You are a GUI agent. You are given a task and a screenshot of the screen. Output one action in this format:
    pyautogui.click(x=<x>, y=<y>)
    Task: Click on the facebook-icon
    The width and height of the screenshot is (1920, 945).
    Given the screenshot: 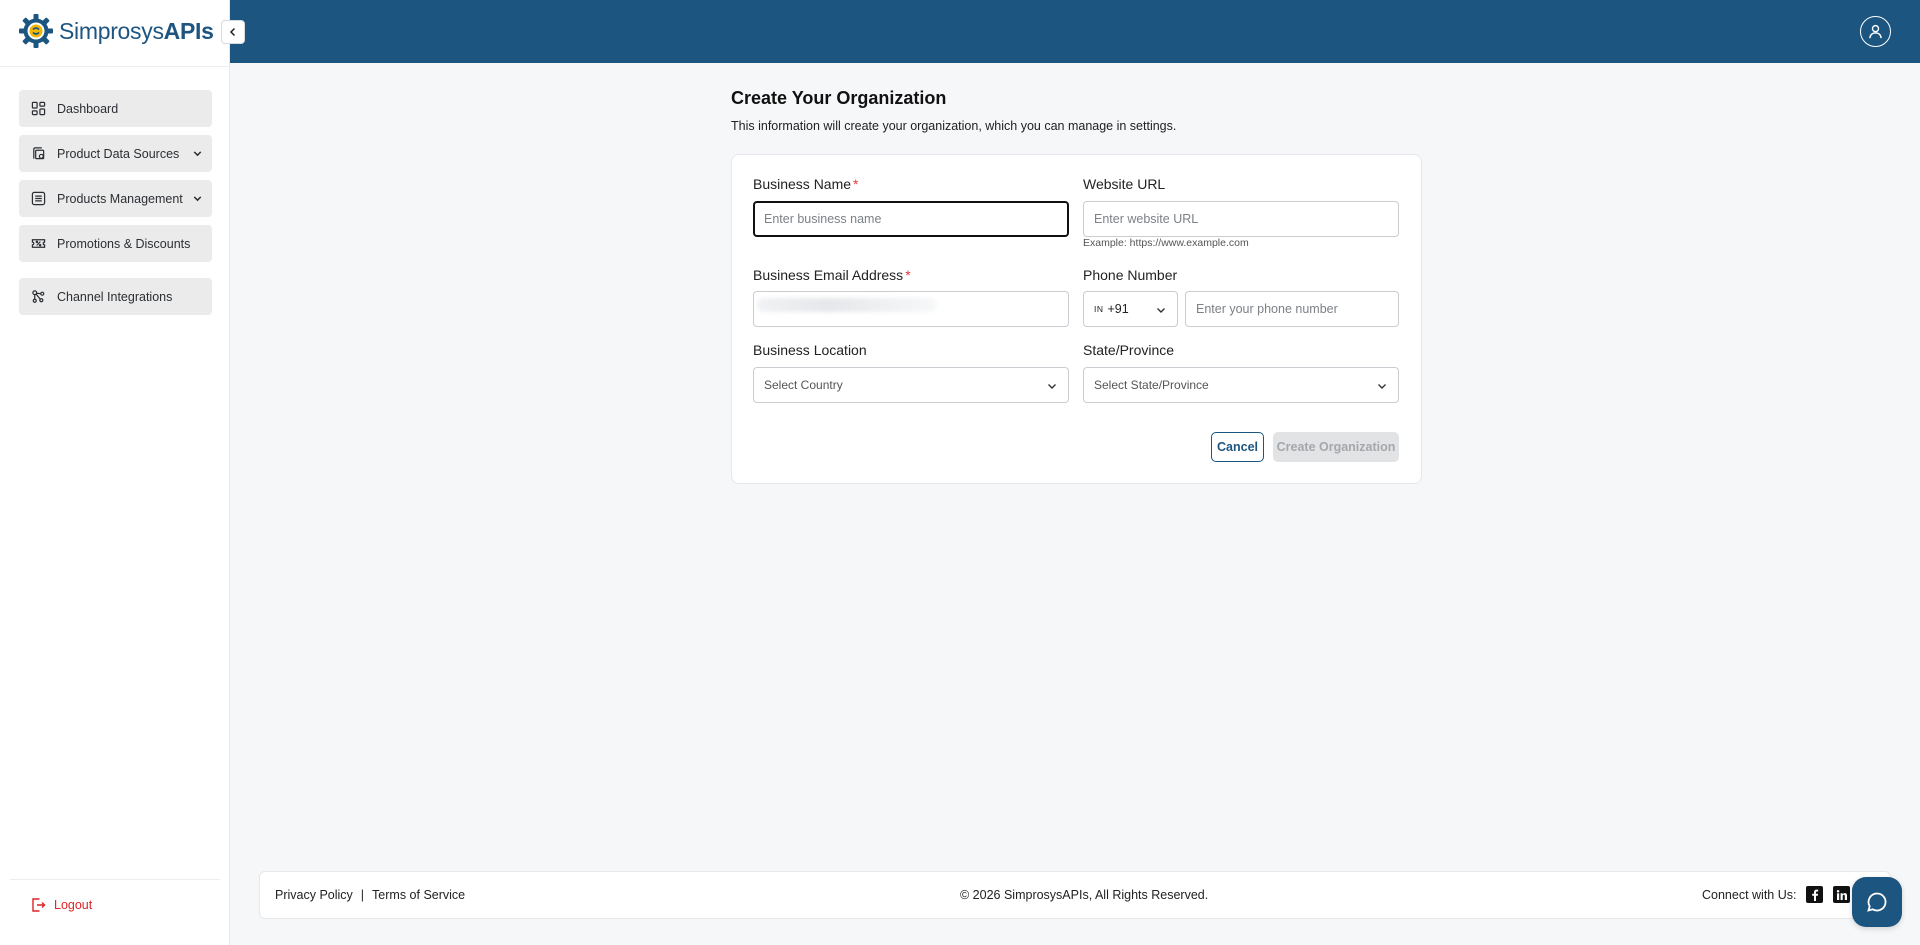 What is the action you would take?
    pyautogui.click(x=1814, y=894)
    